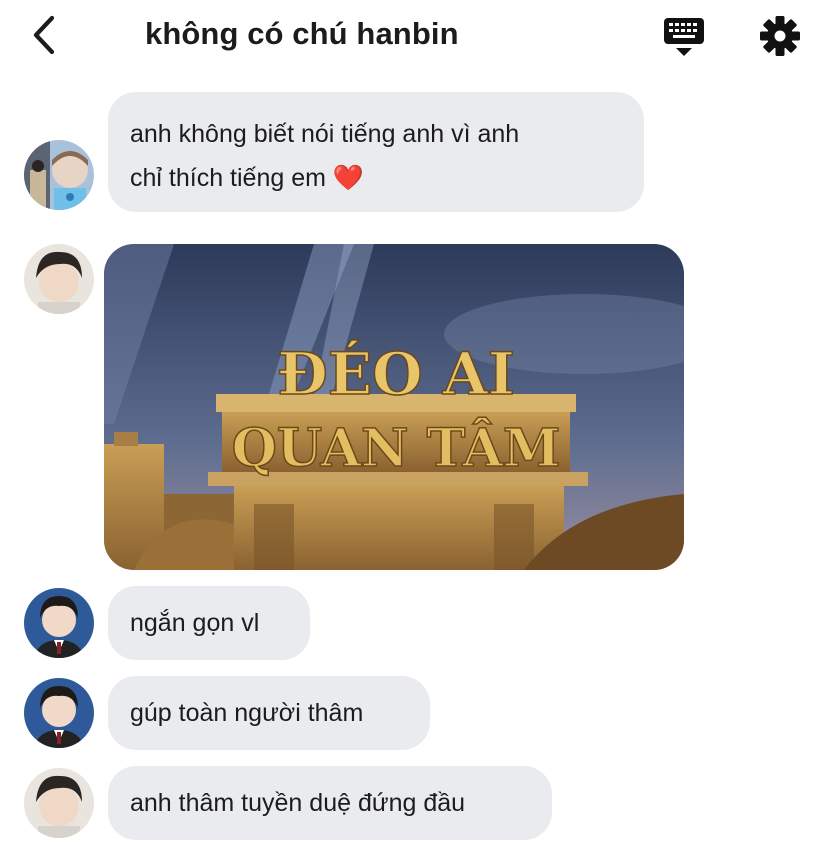 The width and height of the screenshot is (828, 842). I want to click on message-row: gúp toàn người thâm, so click(414, 713).